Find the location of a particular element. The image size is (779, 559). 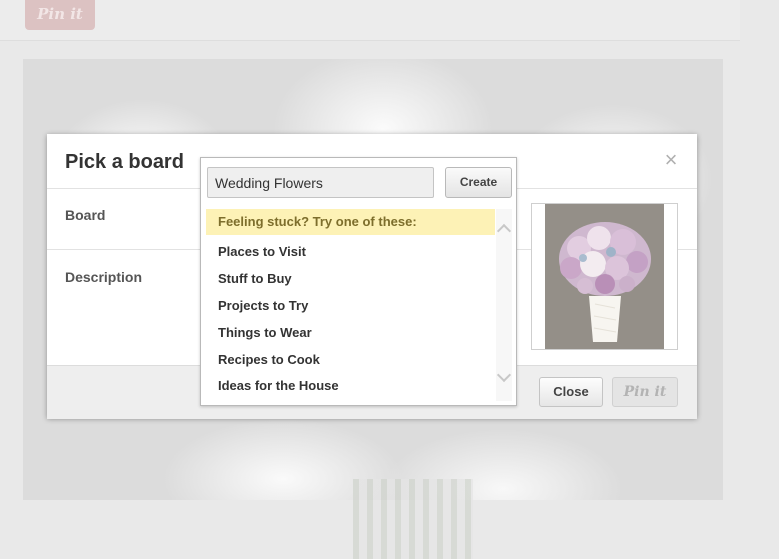

suggestion-item: Things to Wear is located at coordinates (265, 332).